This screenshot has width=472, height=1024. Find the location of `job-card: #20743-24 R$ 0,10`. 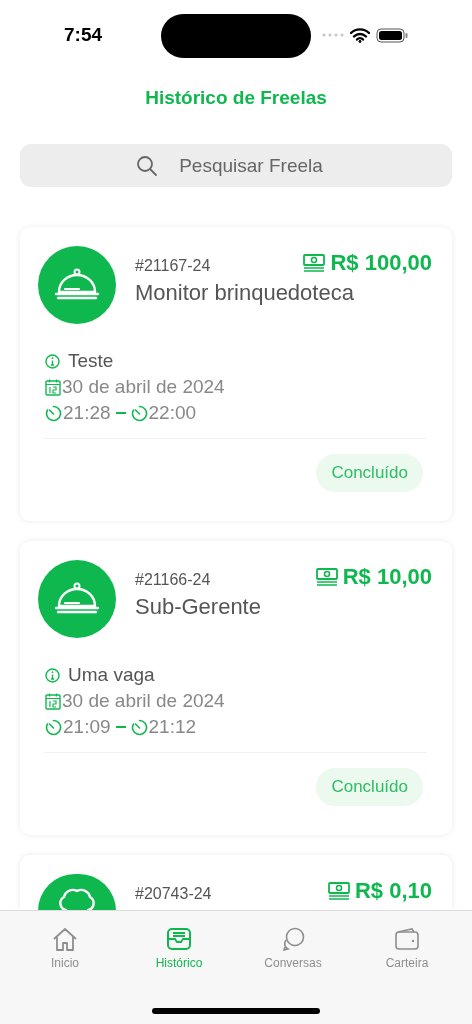

job-card: #20743-24 R$ 0,10 is located at coordinates (236, 883).